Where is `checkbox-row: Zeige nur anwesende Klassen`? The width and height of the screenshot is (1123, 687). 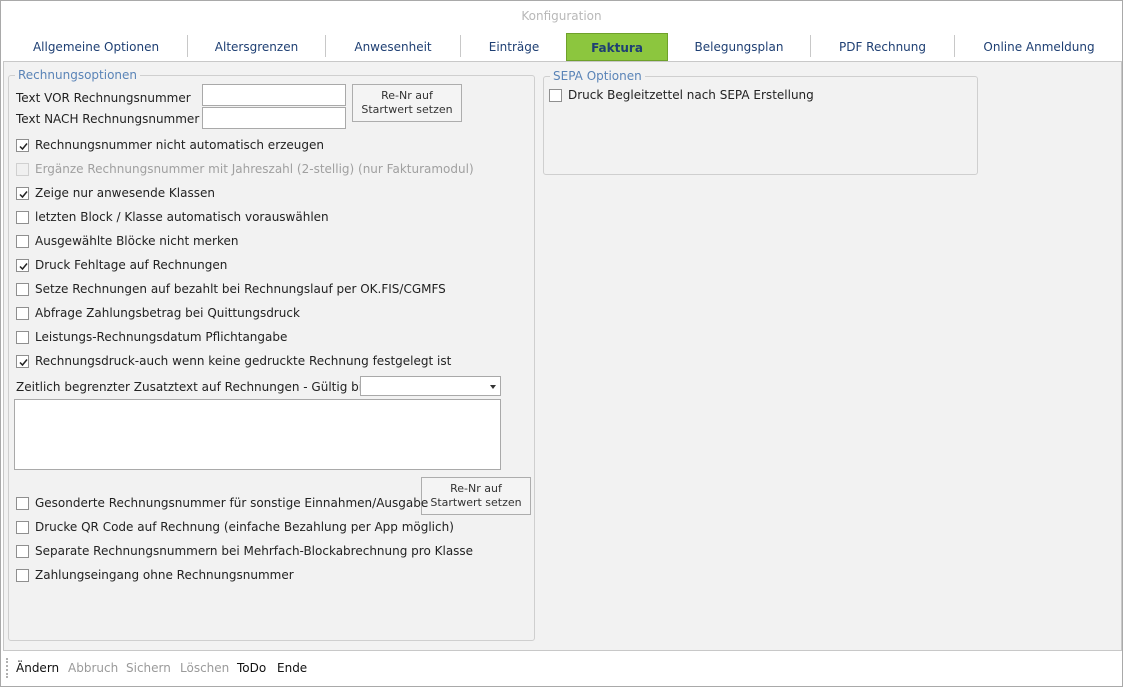
checkbox-row: Zeige nur anwesende Klassen is located at coordinates (115, 193).